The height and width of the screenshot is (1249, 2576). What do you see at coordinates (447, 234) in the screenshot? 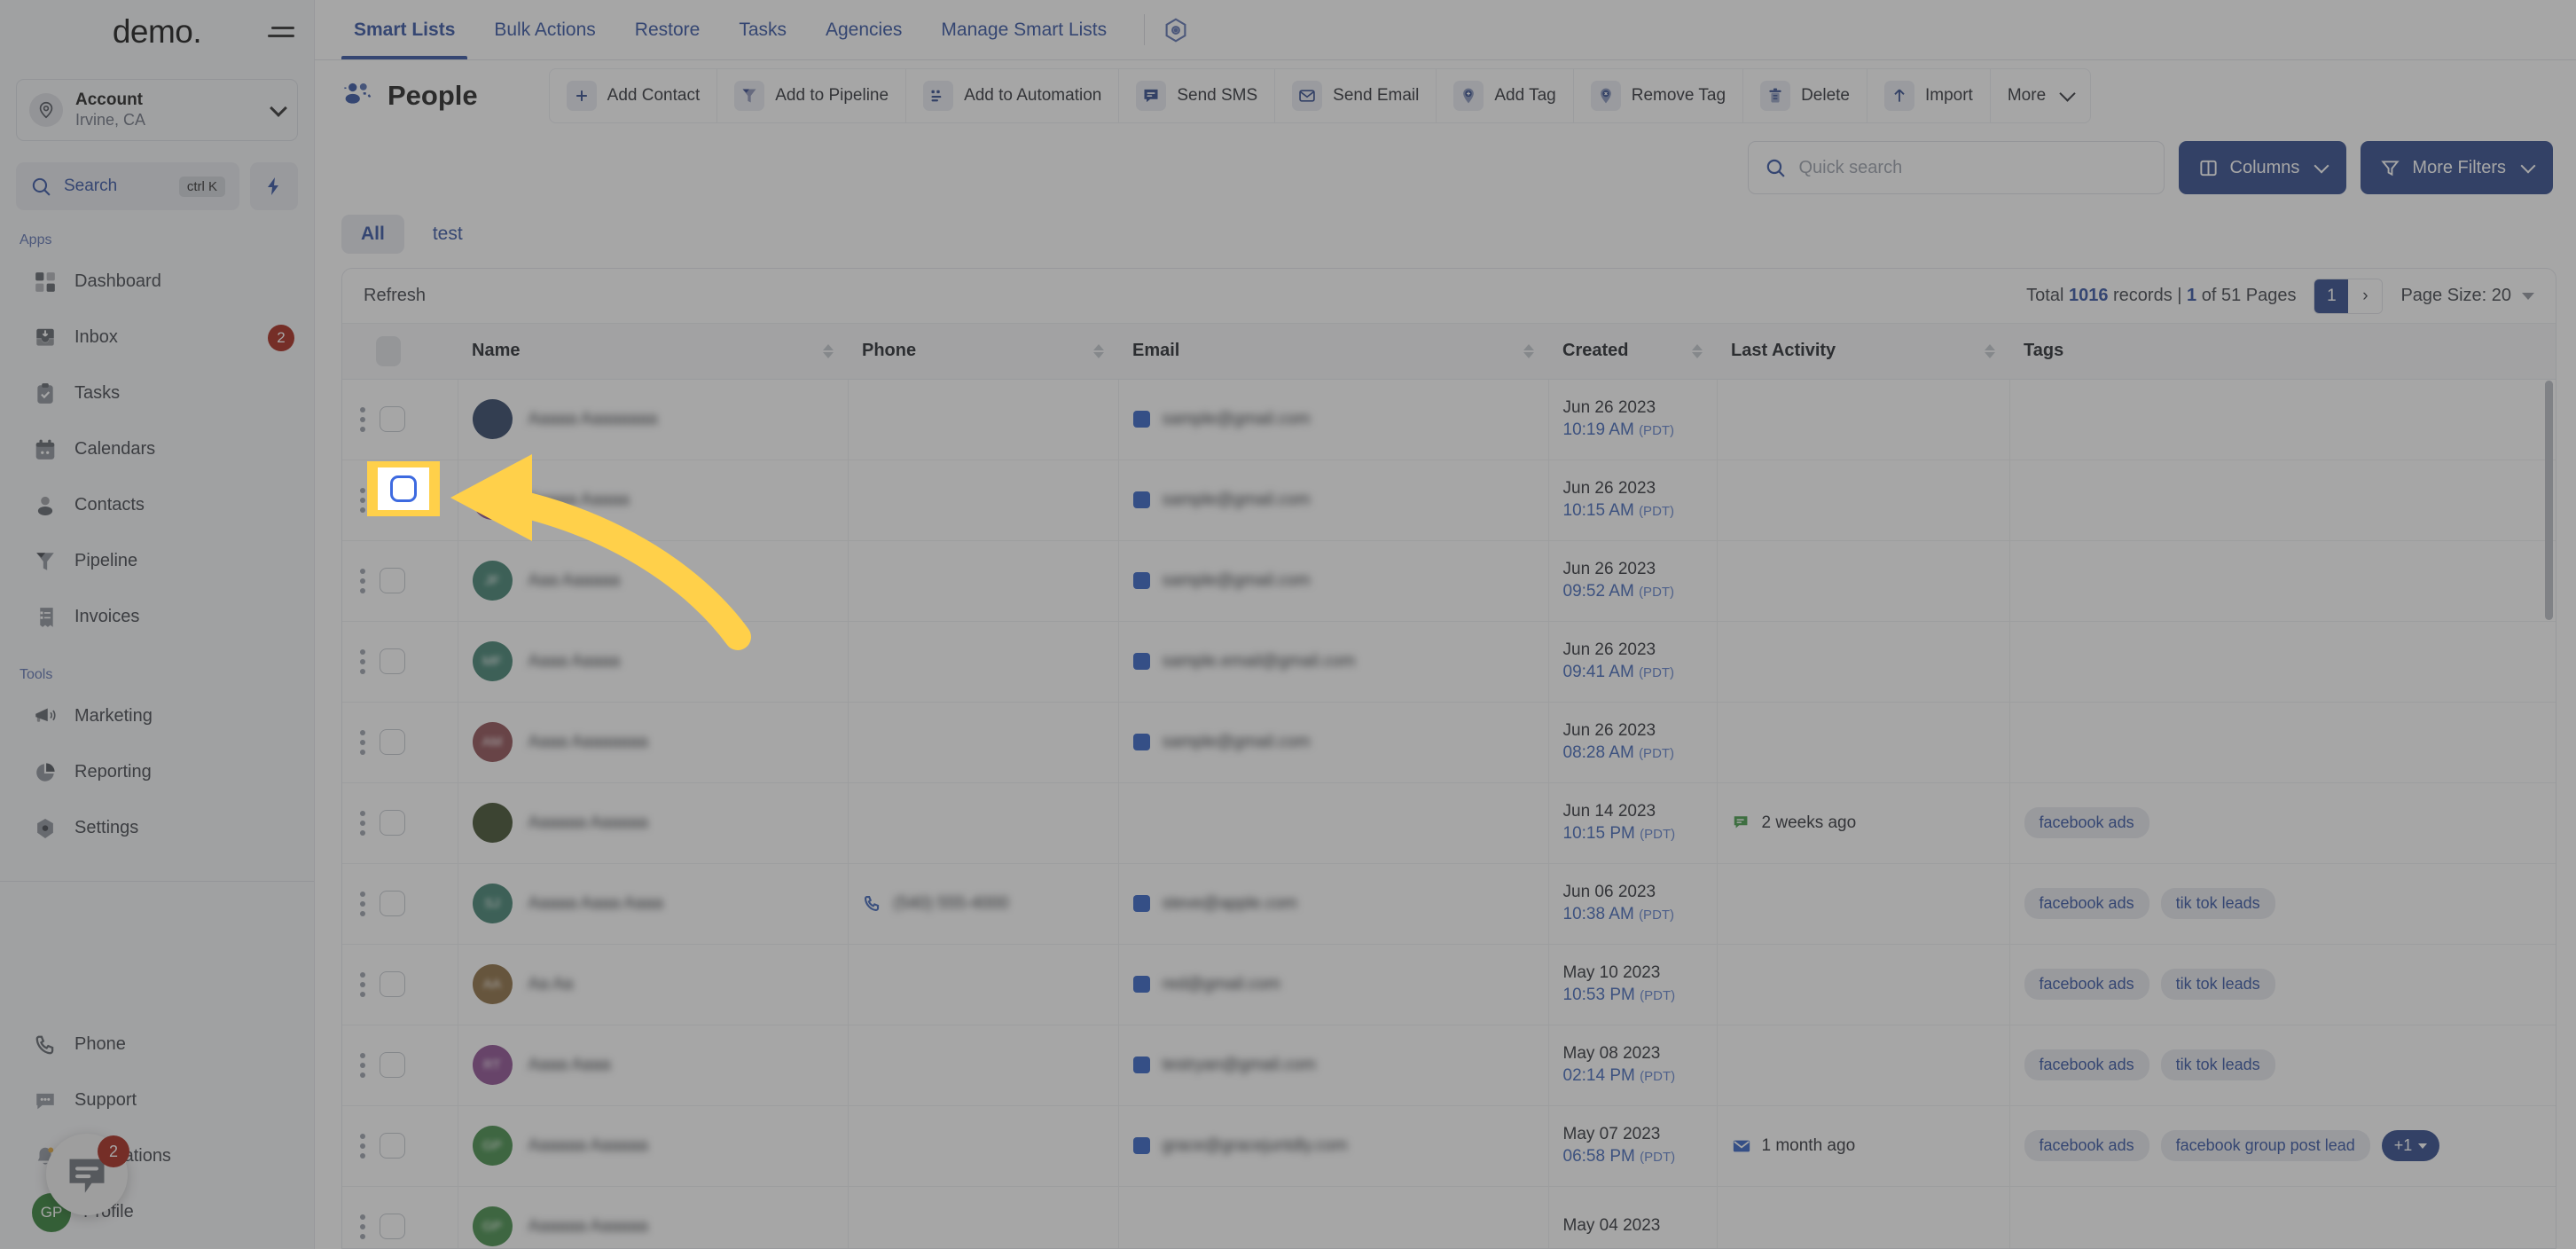
I see `smart-list-tab-test: test` at bounding box center [447, 234].